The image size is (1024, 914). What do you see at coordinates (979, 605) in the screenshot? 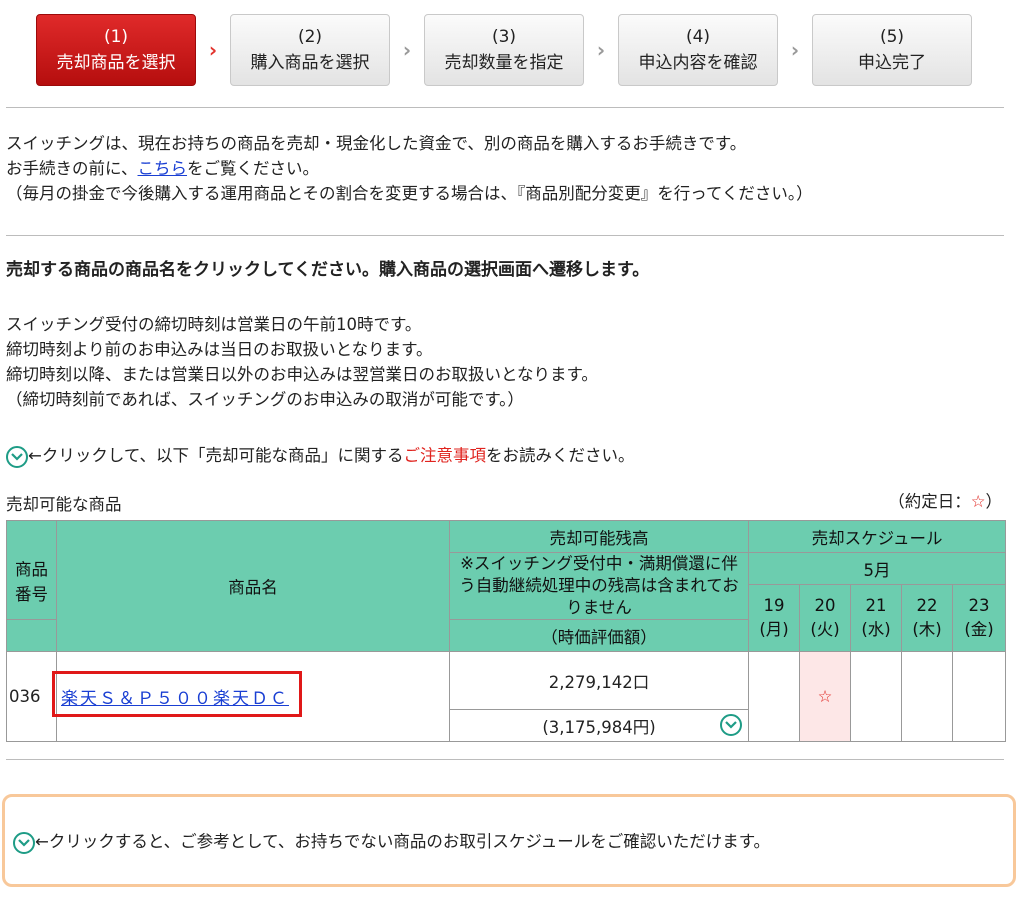
I see `day-number: 23` at bounding box center [979, 605].